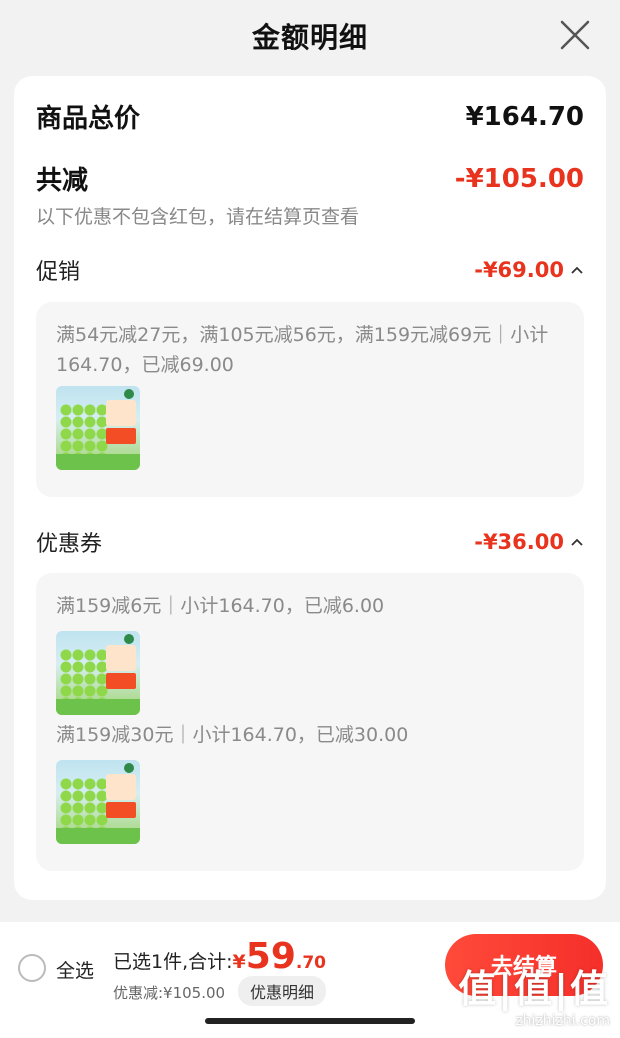 The width and height of the screenshot is (620, 1038). I want to click on reduce-value: -¥105.00, so click(519, 178).